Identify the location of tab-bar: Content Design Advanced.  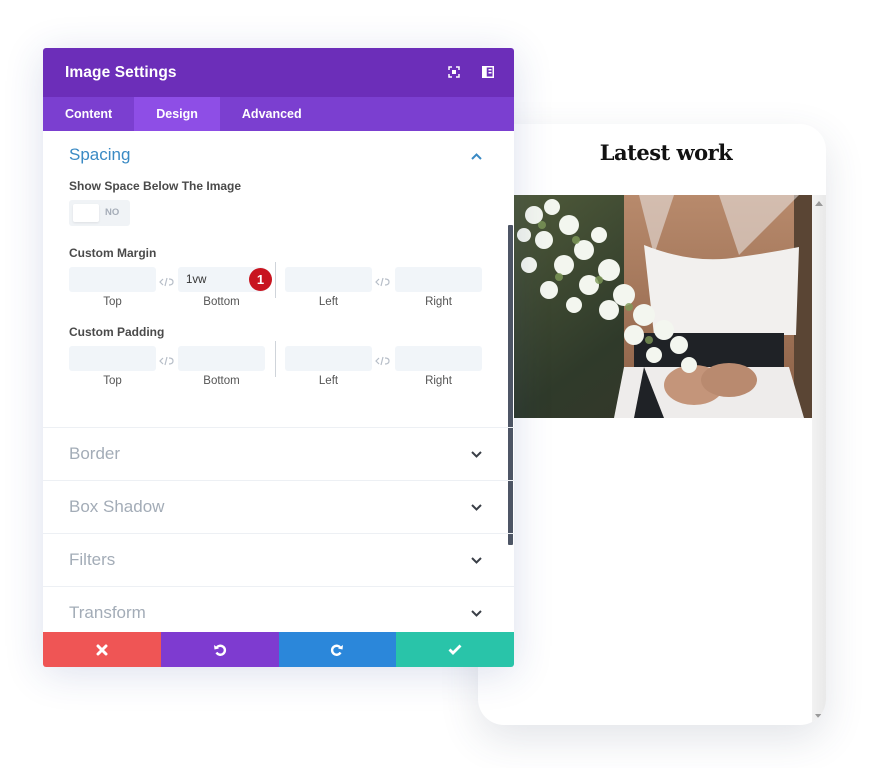
(278, 114).